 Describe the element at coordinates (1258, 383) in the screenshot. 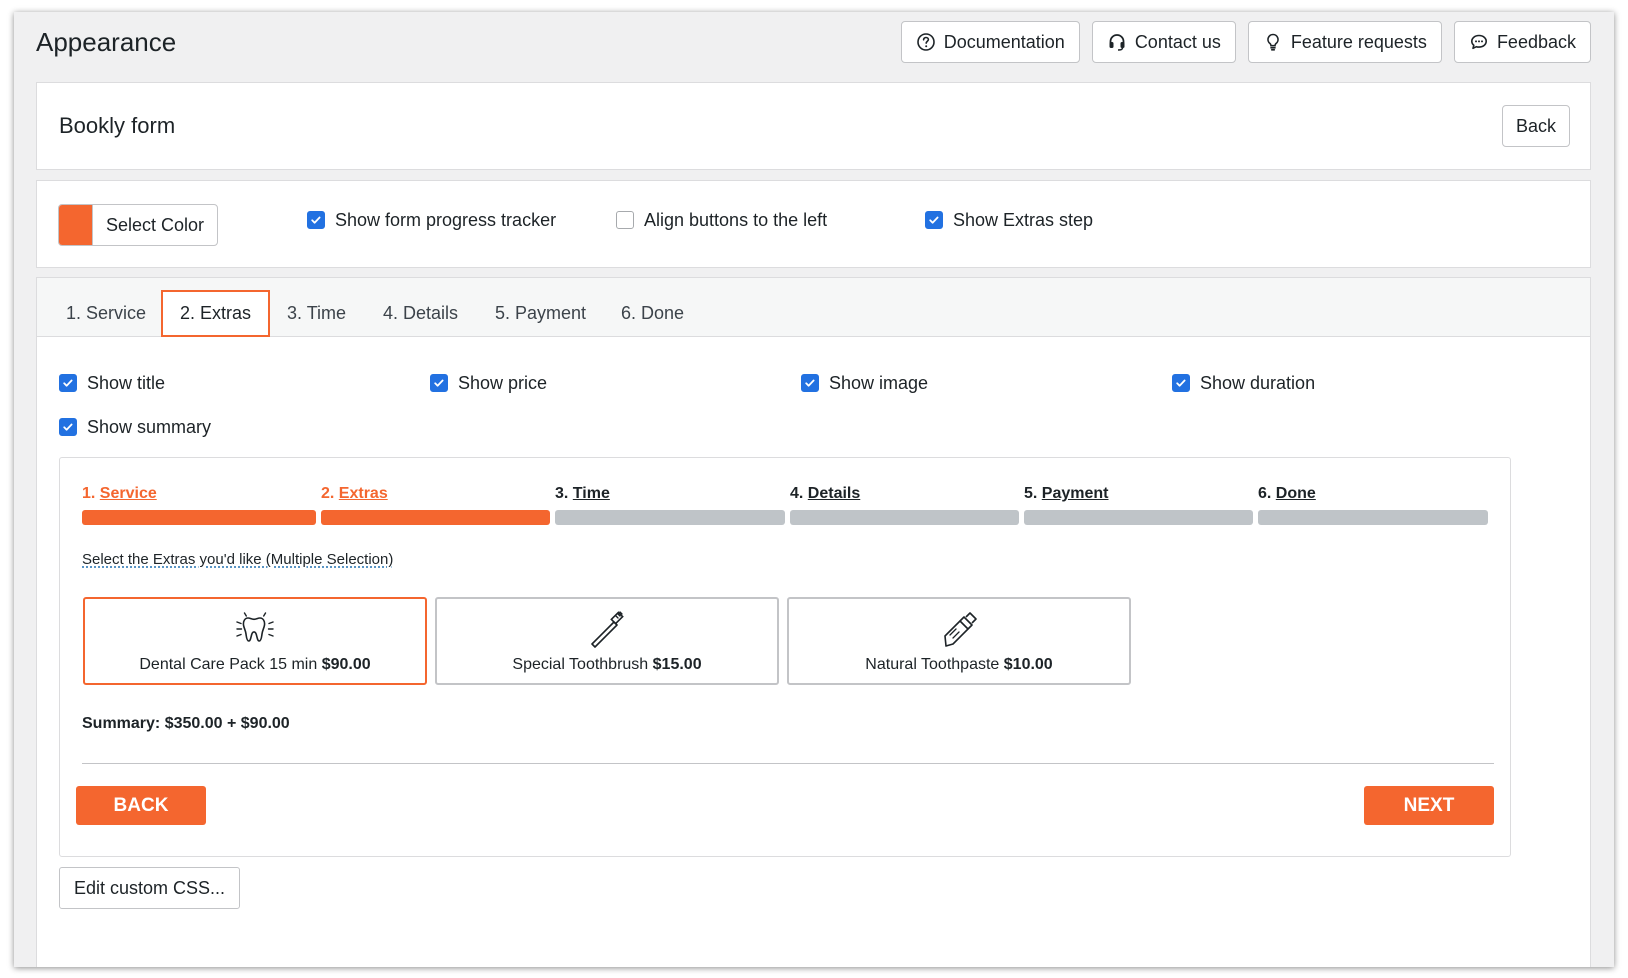

I see `show-duration-label: Show duration` at that location.